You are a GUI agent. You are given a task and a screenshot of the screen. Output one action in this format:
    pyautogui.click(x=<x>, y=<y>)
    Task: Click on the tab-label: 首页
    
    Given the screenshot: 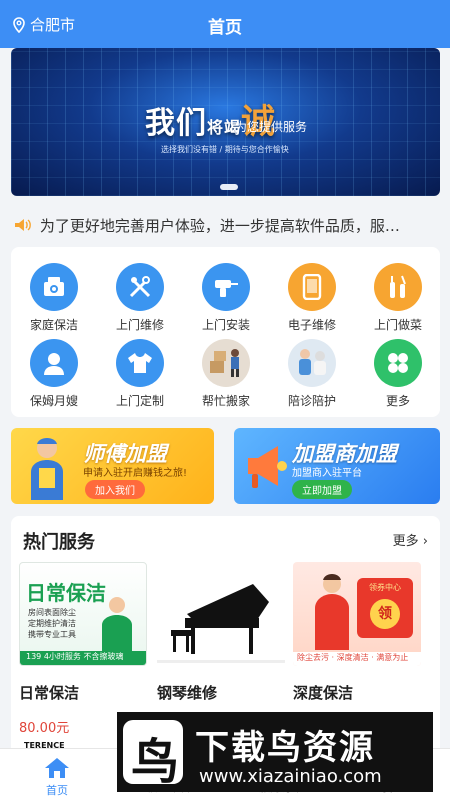 What is the action you would take?
    pyautogui.click(x=57, y=790)
    